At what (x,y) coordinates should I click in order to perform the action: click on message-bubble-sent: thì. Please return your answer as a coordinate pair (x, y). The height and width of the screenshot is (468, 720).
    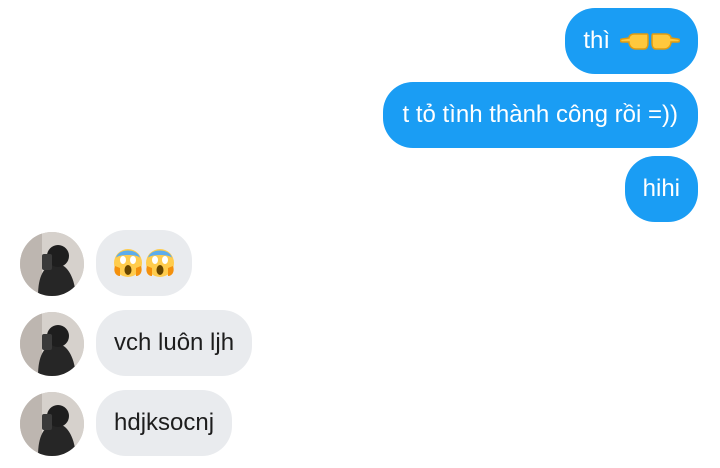
    Looking at the image, I should click on (631, 41).